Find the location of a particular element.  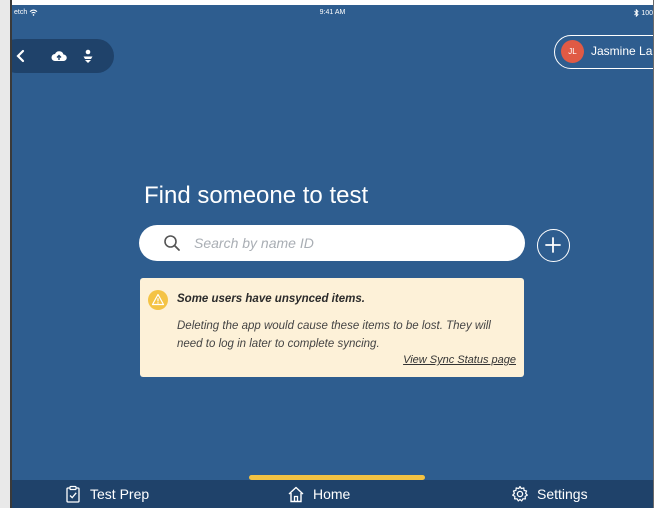

bluetooth-icon is located at coordinates (636, 13).